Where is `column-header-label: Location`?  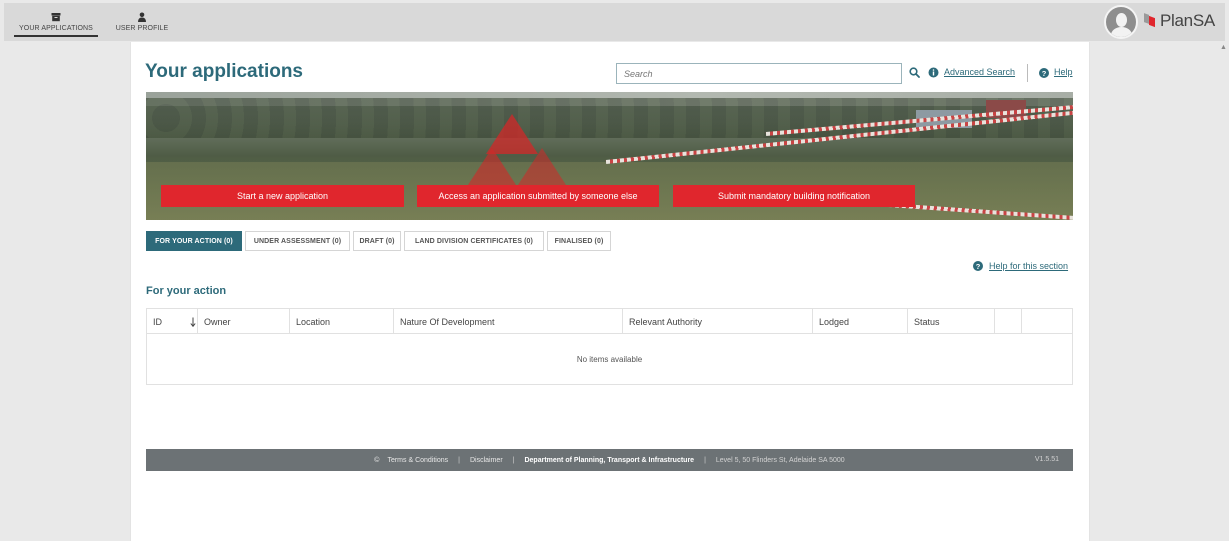
column-header-label: Location is located at coordinates (313, 321).